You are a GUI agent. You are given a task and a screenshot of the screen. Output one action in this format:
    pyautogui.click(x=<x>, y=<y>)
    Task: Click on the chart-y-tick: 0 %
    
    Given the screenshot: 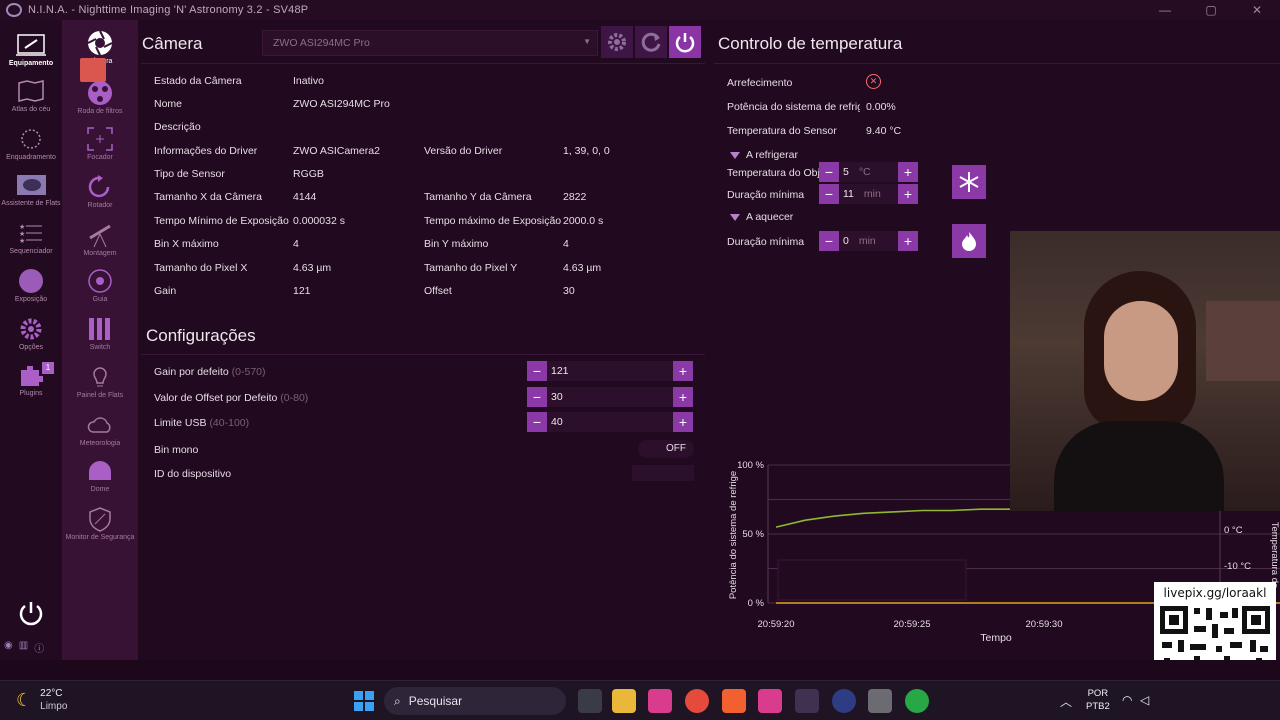 What is the action you would take?
    pyautogui.click(x=756, y=603)
    